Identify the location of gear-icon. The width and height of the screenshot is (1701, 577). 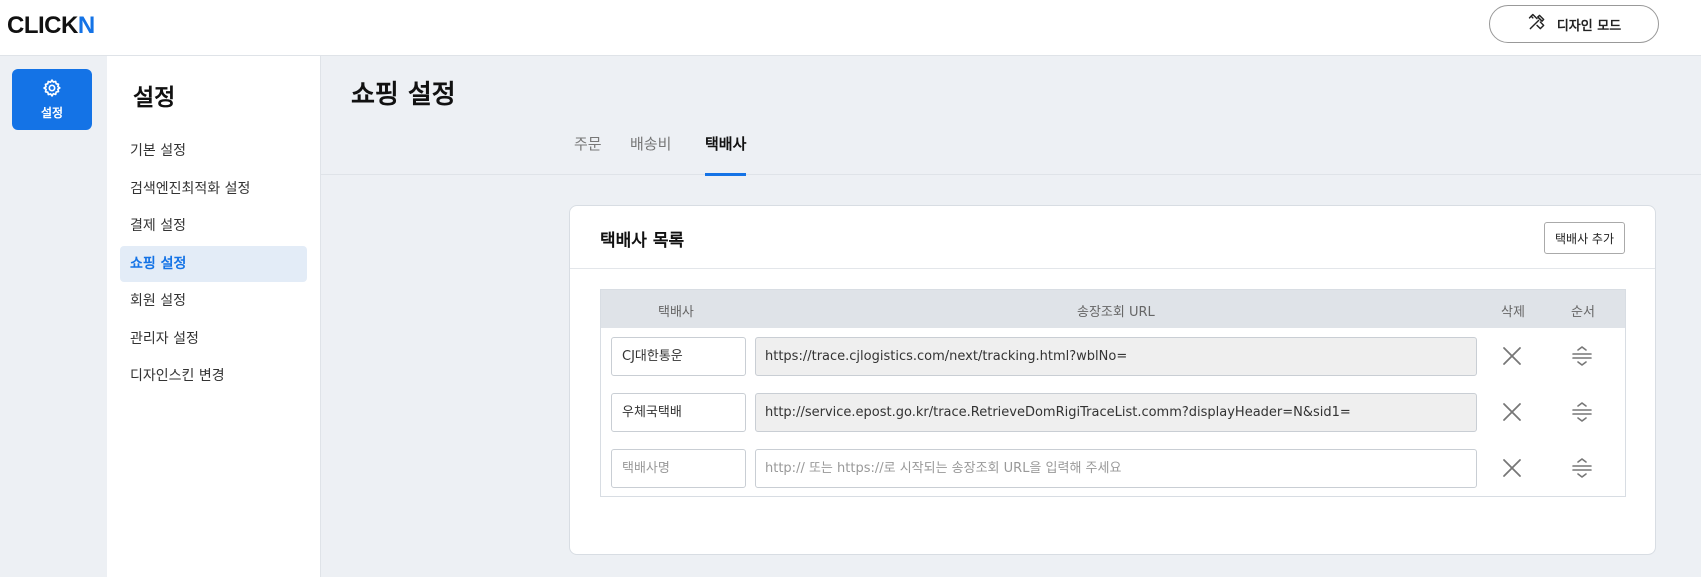
(52, 89).